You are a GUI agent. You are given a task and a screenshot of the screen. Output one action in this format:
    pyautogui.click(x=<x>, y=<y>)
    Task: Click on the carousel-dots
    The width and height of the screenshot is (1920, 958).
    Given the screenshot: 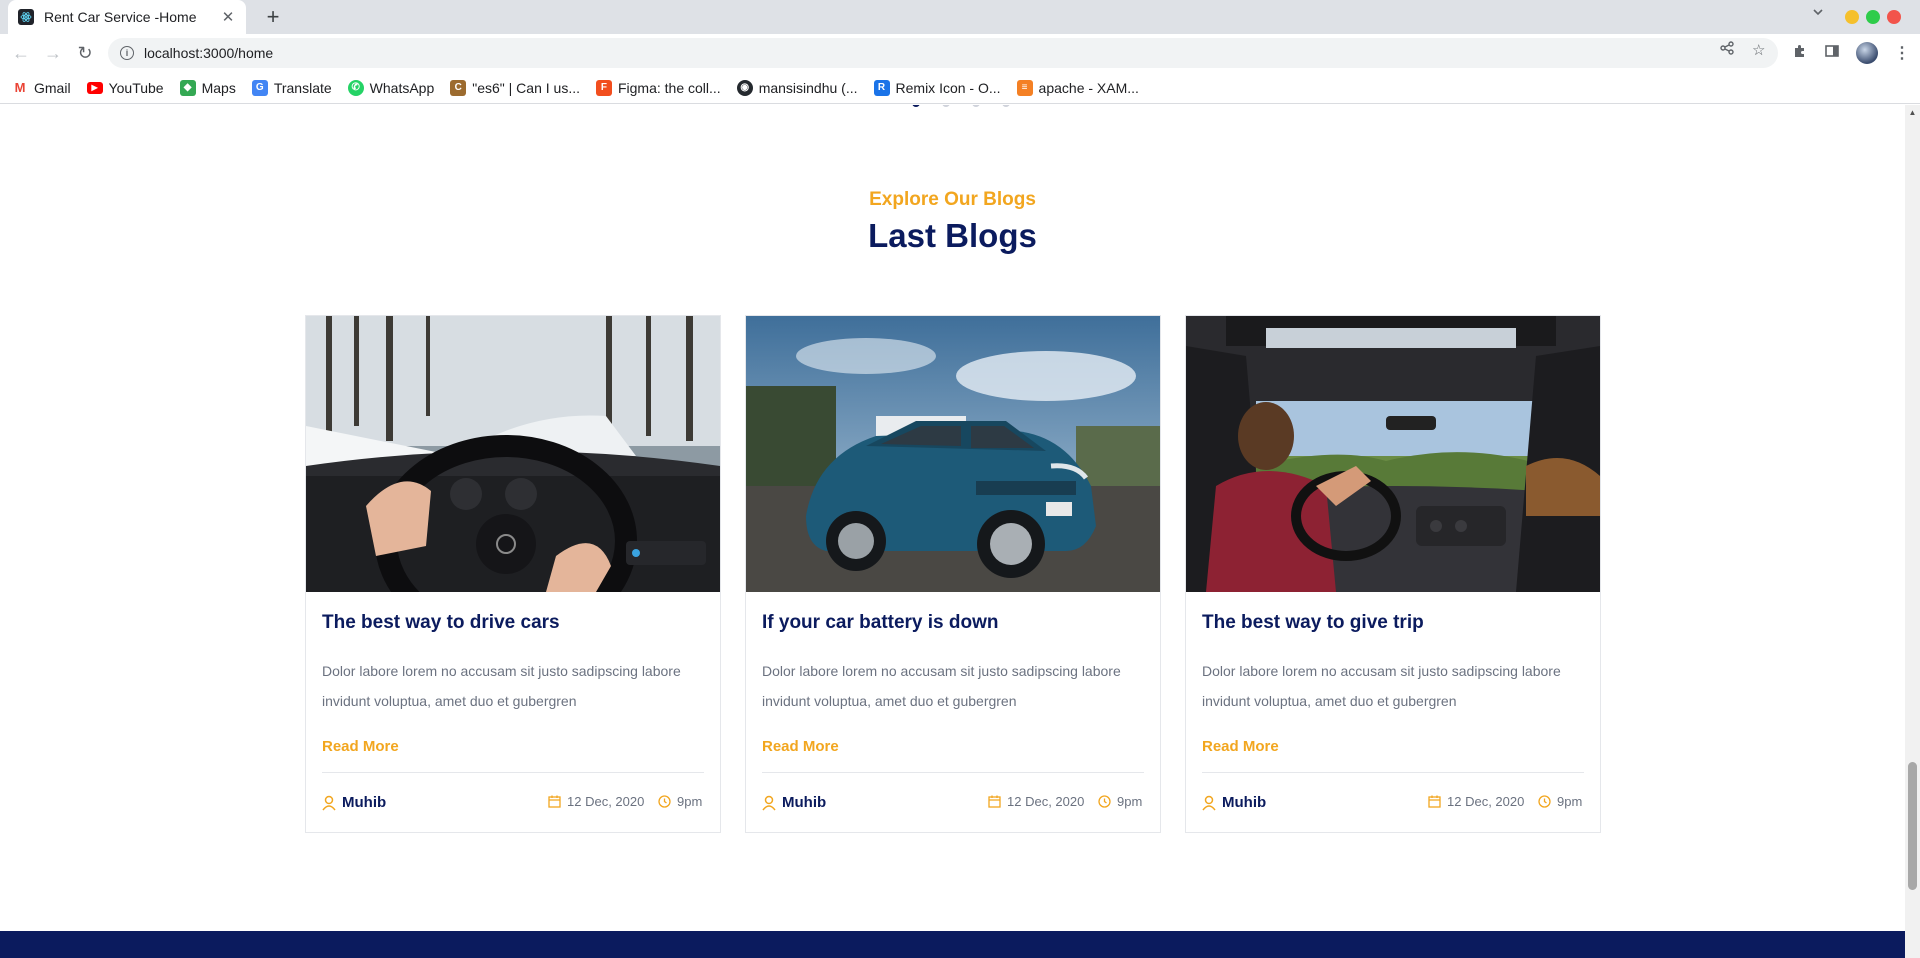 What is the action you would take?
    pyautogui.click(x=961, y=106)
    